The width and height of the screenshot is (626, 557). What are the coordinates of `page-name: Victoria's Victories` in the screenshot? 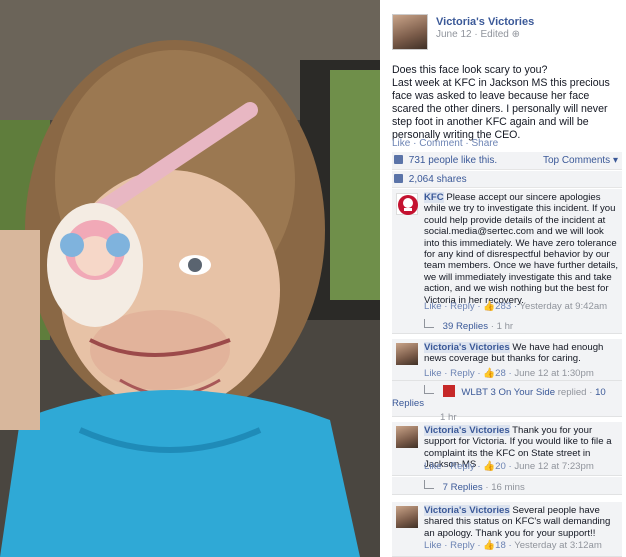 It's located at (485, 22).